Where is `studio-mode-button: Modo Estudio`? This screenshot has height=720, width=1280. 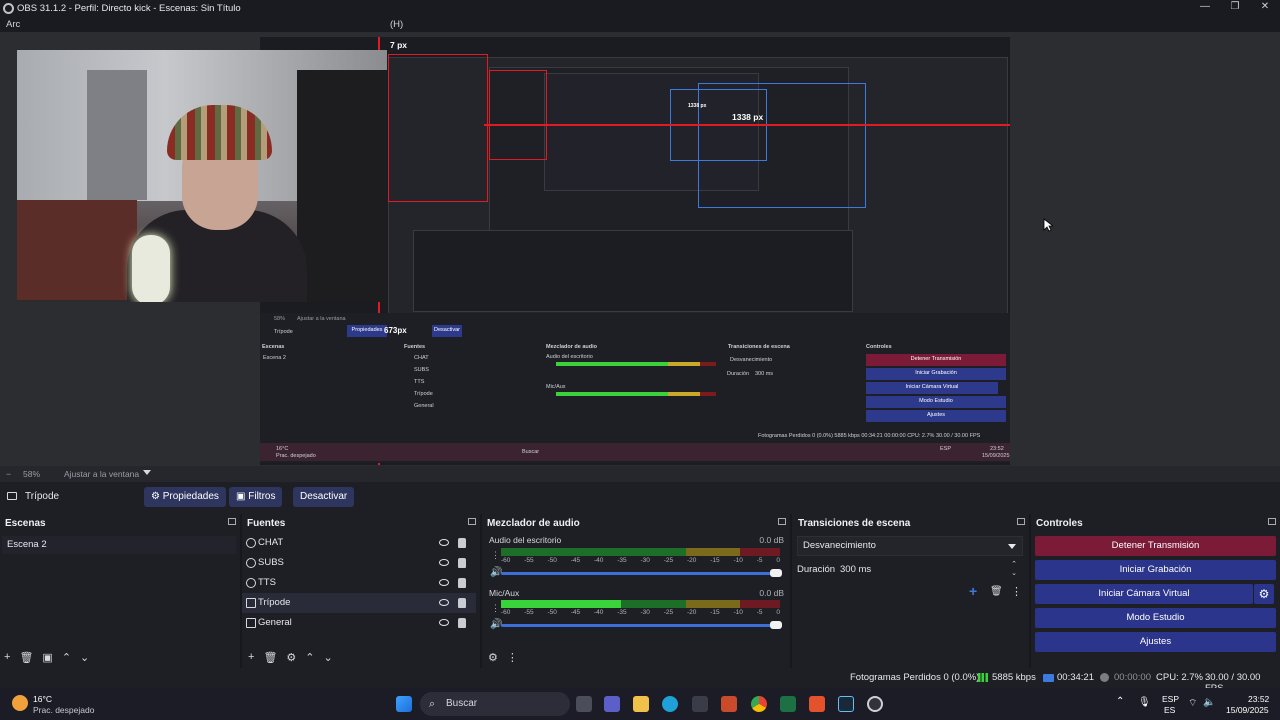
studio-mode-button: Modo Estudio is located at coordinates (1155, 618).